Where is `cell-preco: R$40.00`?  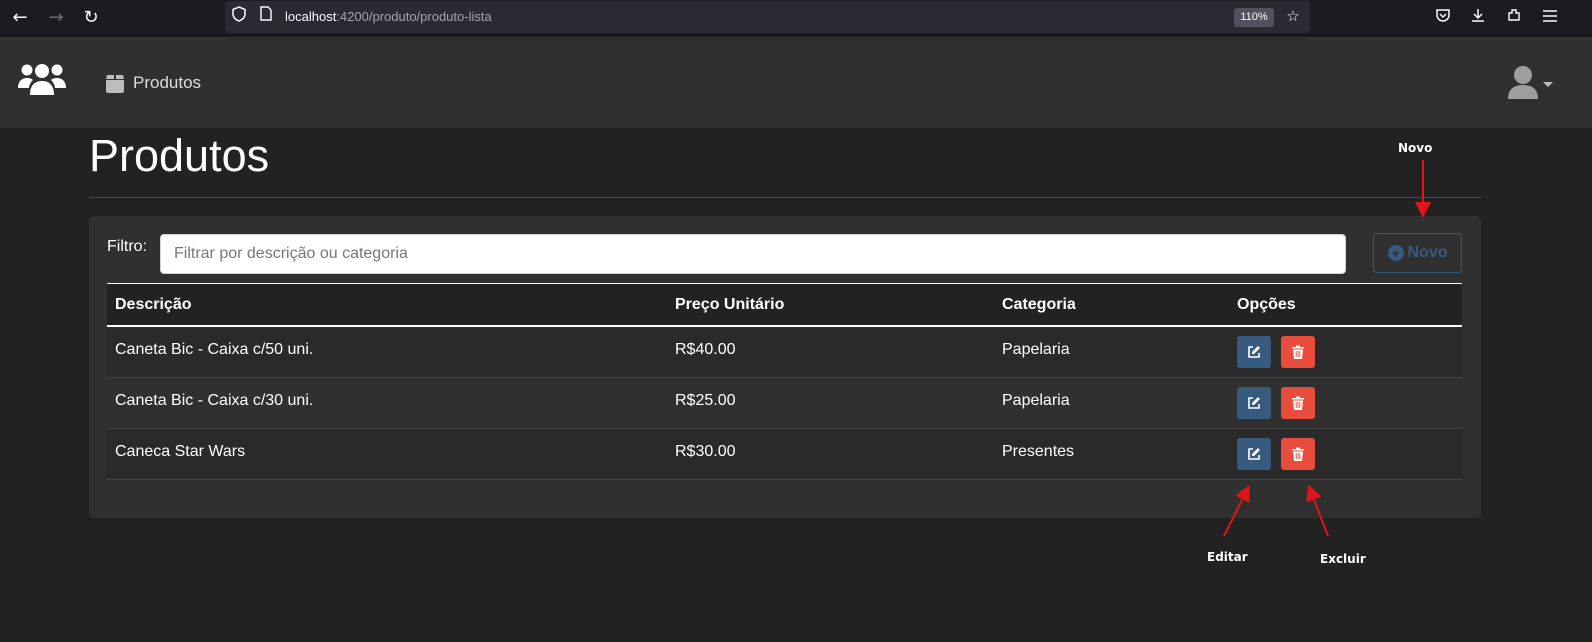
cell-preco: R$40.00 is located at coordinates (705, 349).